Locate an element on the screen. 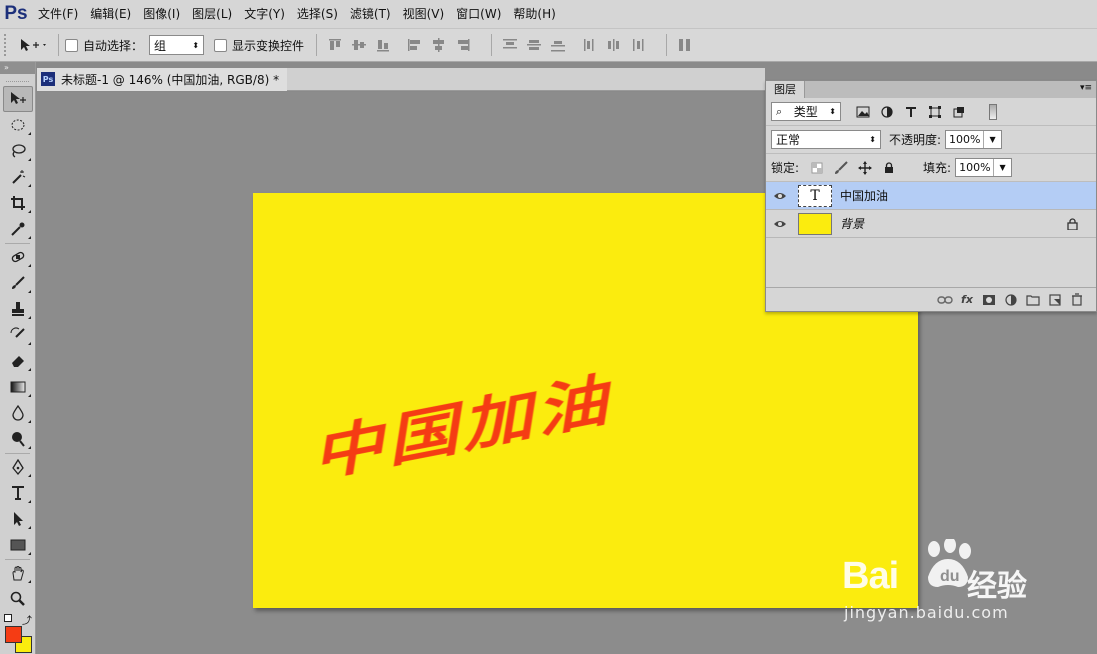  options-grip is located at coordinates (9, 45).